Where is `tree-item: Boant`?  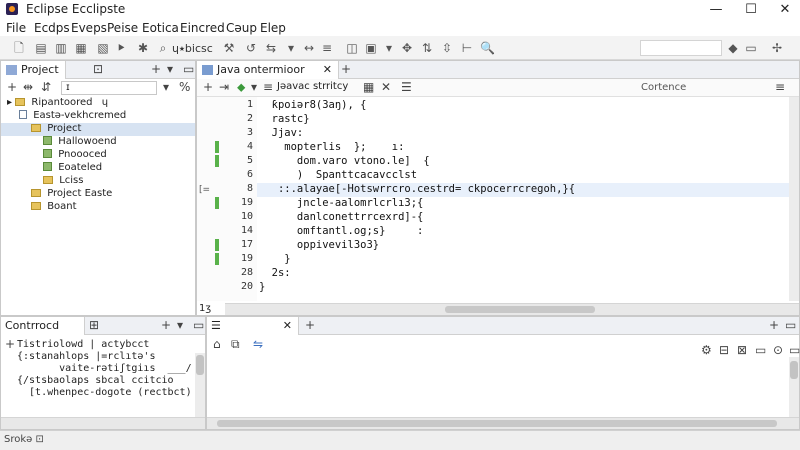 tree-item: Boant is located at coordinates (54, 207).